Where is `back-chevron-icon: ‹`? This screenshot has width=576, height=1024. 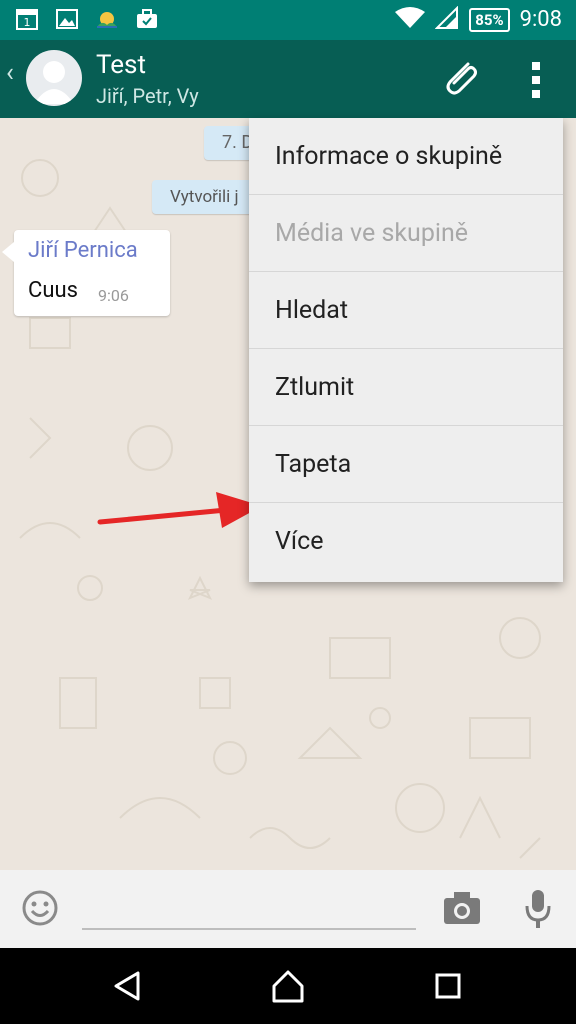 back-chevron-icon: ‹ is located at coordinates (10, 73).